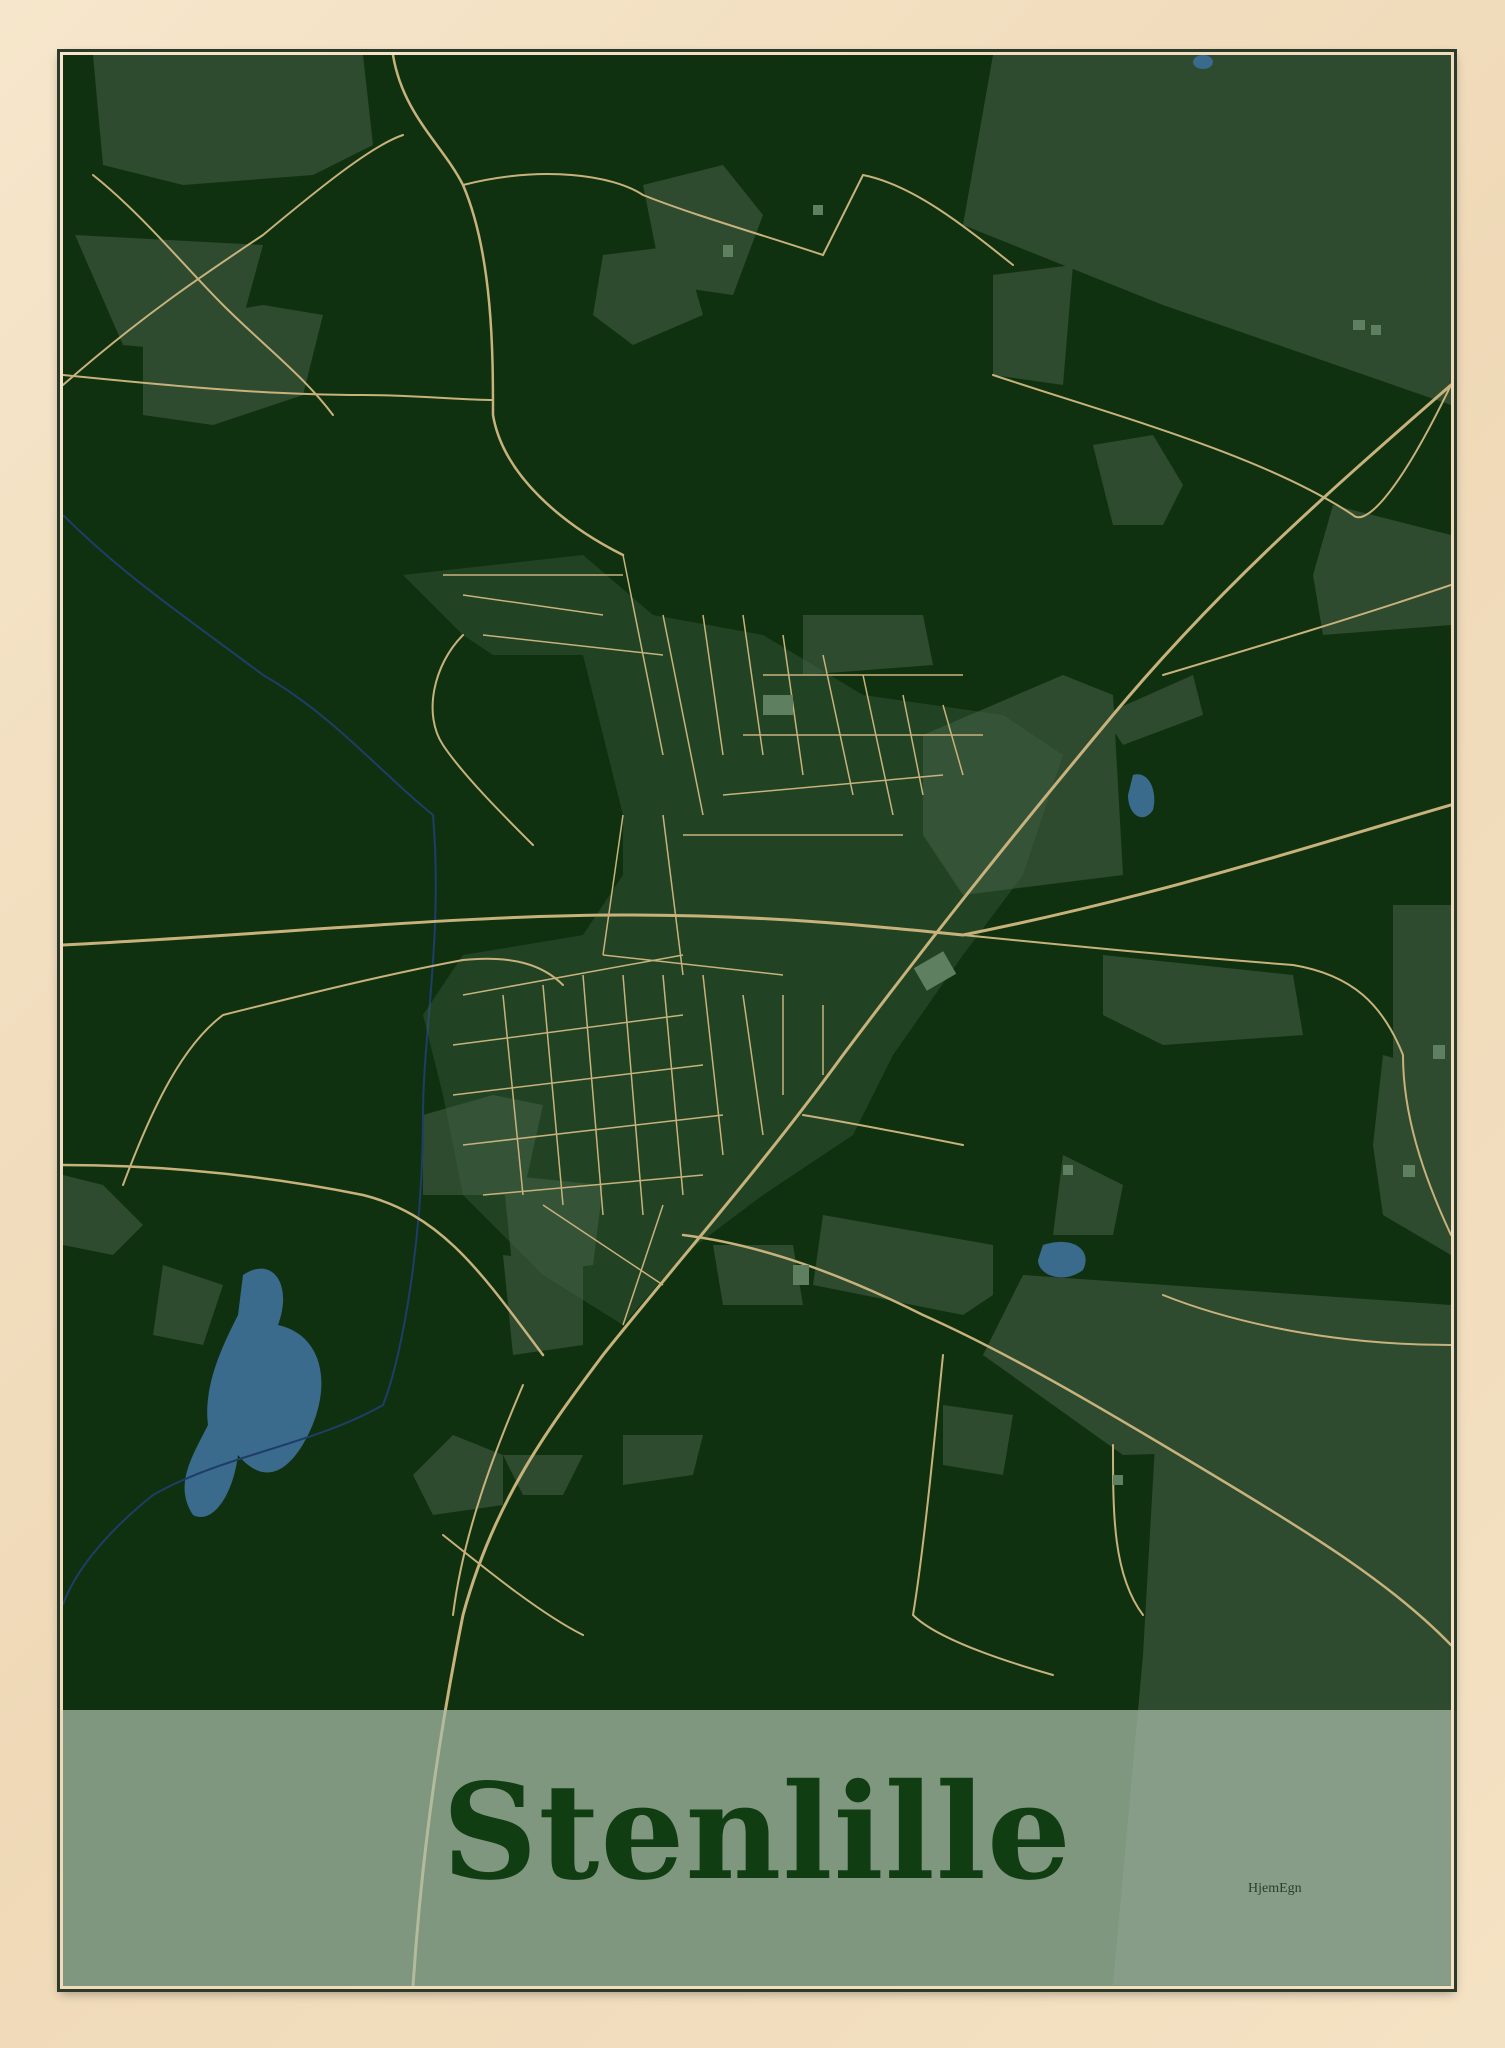 The height and width of the screenshot is (2048, 1505). Describe the element at coordinates (1275, 1888) in the screenshot. I see `brand-logo: HjemEgn` at that location.